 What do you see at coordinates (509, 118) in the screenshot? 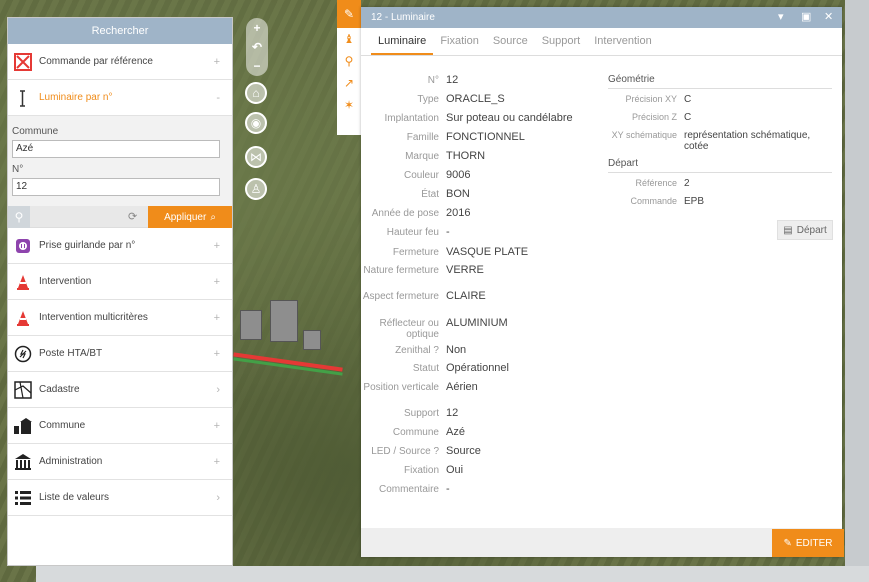
I see `field-value: Sur poteau ou candélabre` at bounding box center [509, 118].